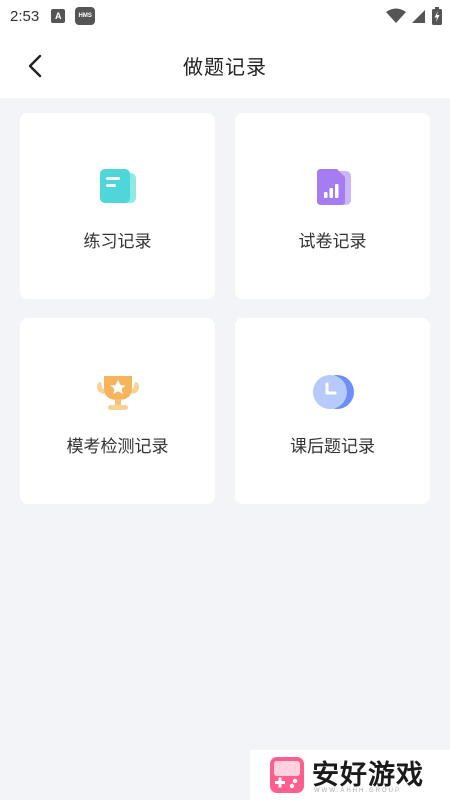 Image resolution: width=450 pixels, height=800 pixels. What do you see at coordinates (58, 16) in the screenshot?
I see `app-notification-icon: A` at bounding box center [58, 16].